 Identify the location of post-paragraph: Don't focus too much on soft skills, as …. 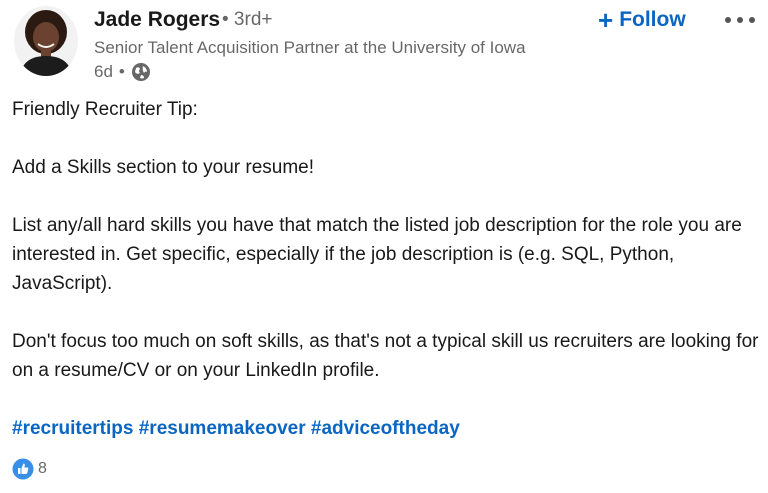
(385, 356).